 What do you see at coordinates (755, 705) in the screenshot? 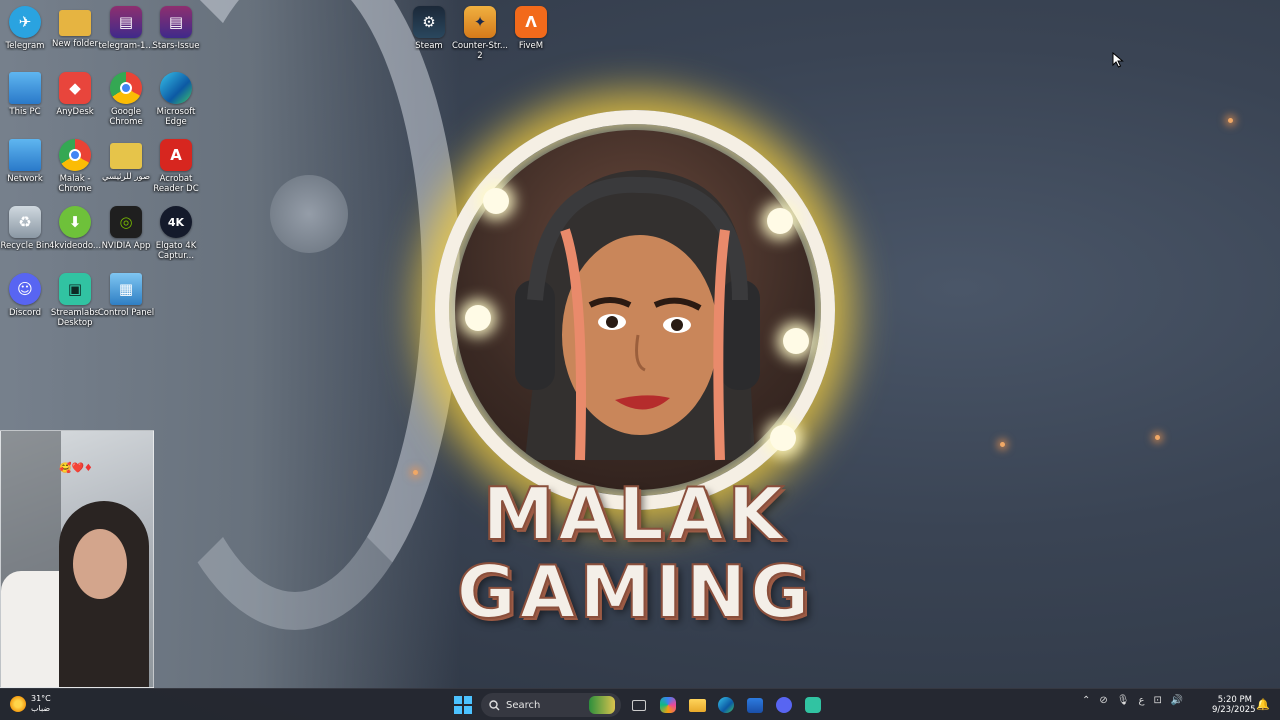
I see `taskbar-store` at bounding box center [755, 705].